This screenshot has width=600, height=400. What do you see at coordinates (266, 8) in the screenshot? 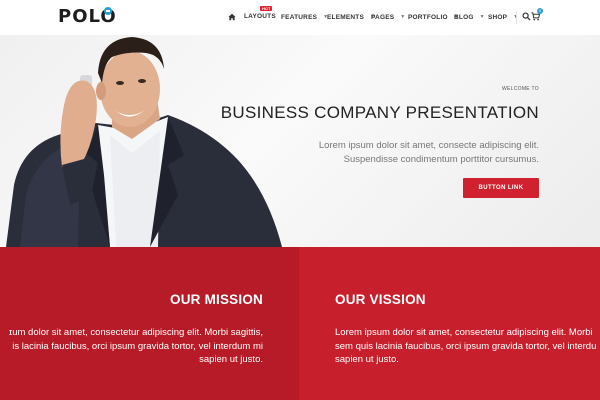
I see `hot-badge: HOT` at bounding box center [266, 8].